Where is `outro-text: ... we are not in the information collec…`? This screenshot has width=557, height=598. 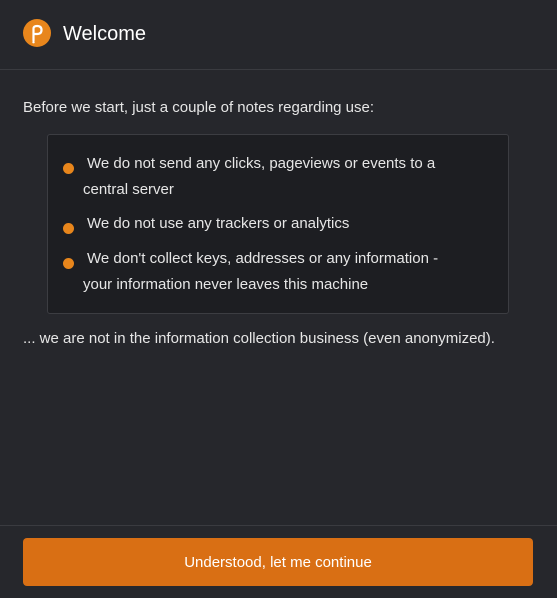 outro-text: ... we are not in the information collec… is located at coordinates (259, 338).